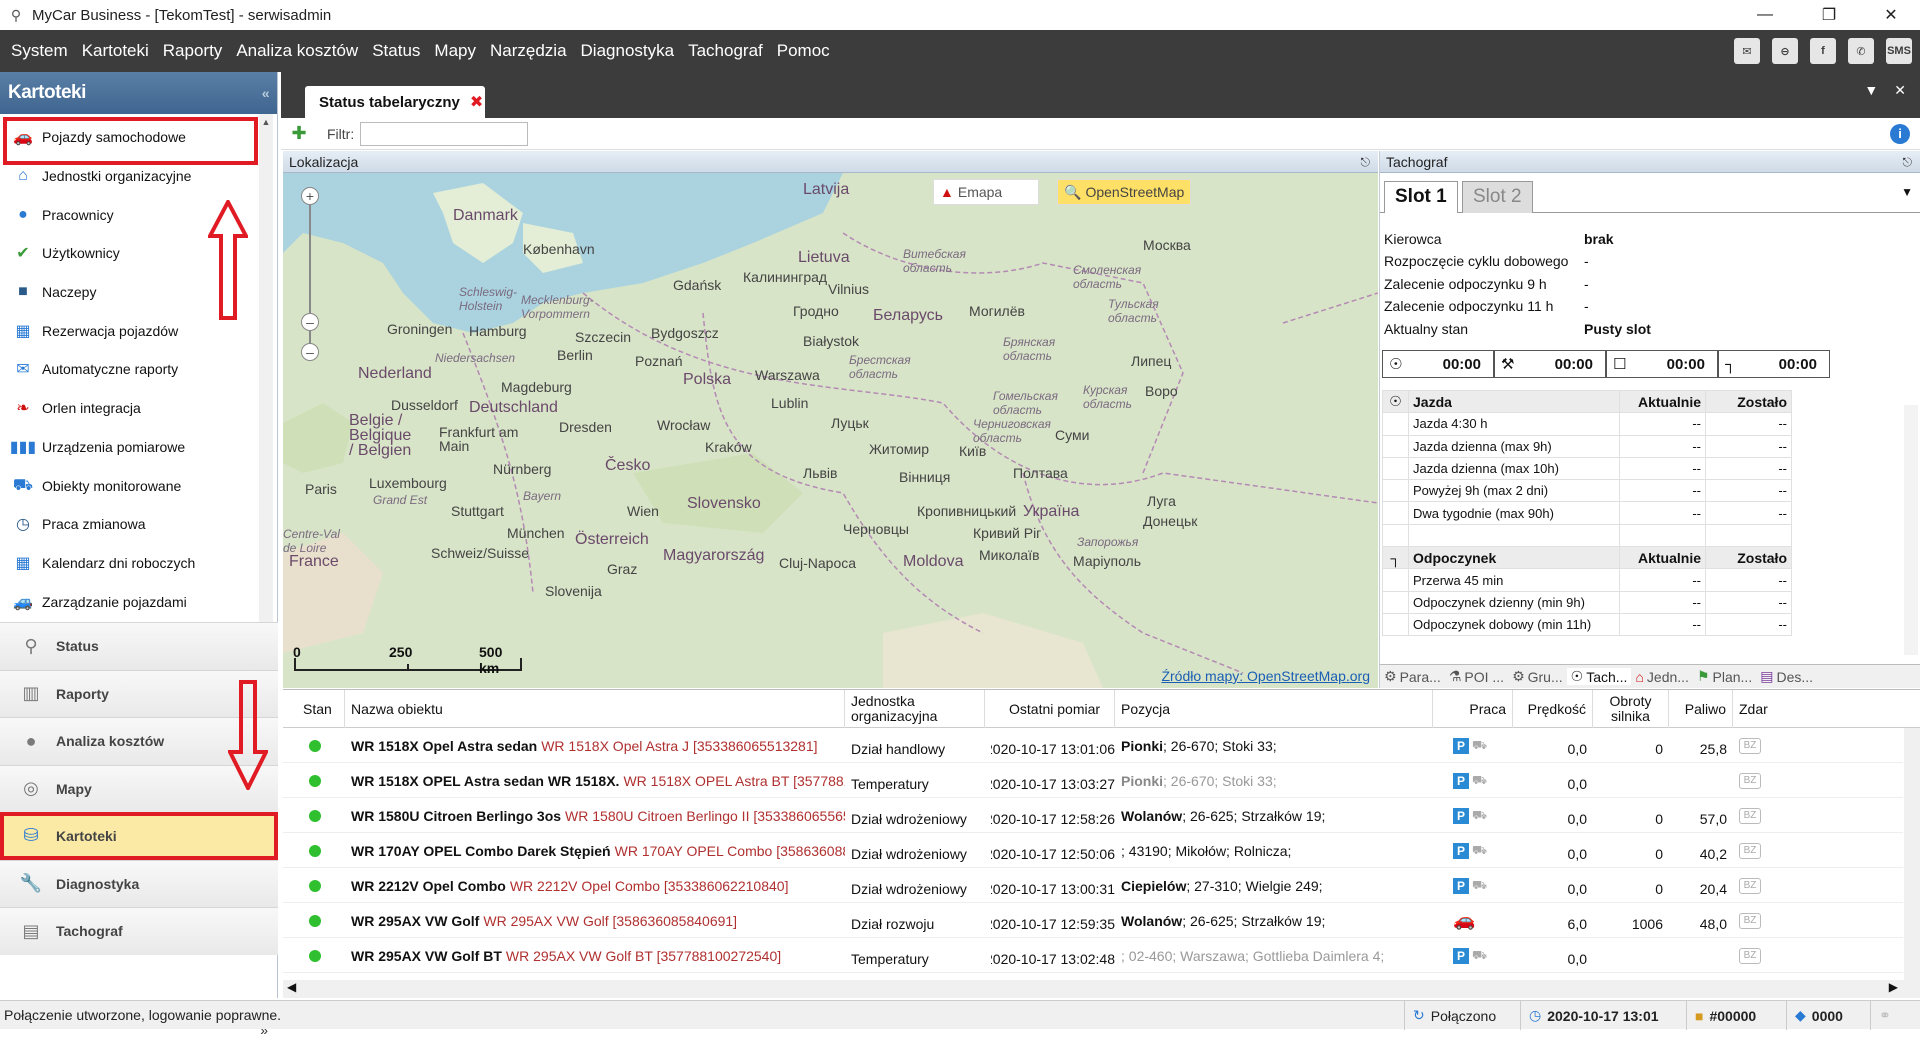 The width and height of the screenshot is (1920, 1038). I want to click on col-nazwa: Nazwa obiektu, so click(595, 709).